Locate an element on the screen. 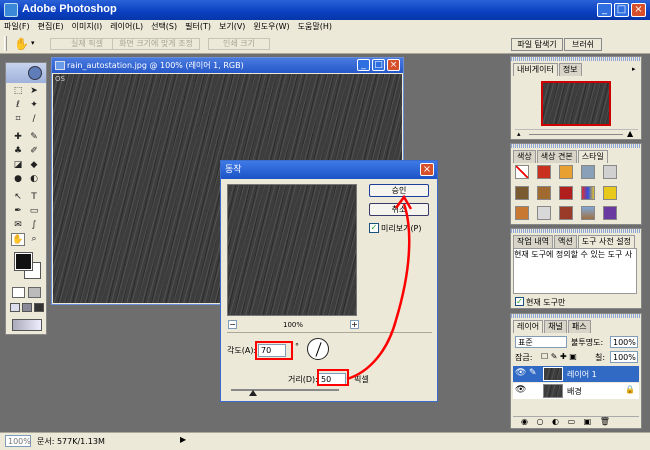 This screenshot has height=450, width=650. navigator-panel: 내비게이터 정보 ▸ ▴ ▲ is located at coordinates (576, 98).